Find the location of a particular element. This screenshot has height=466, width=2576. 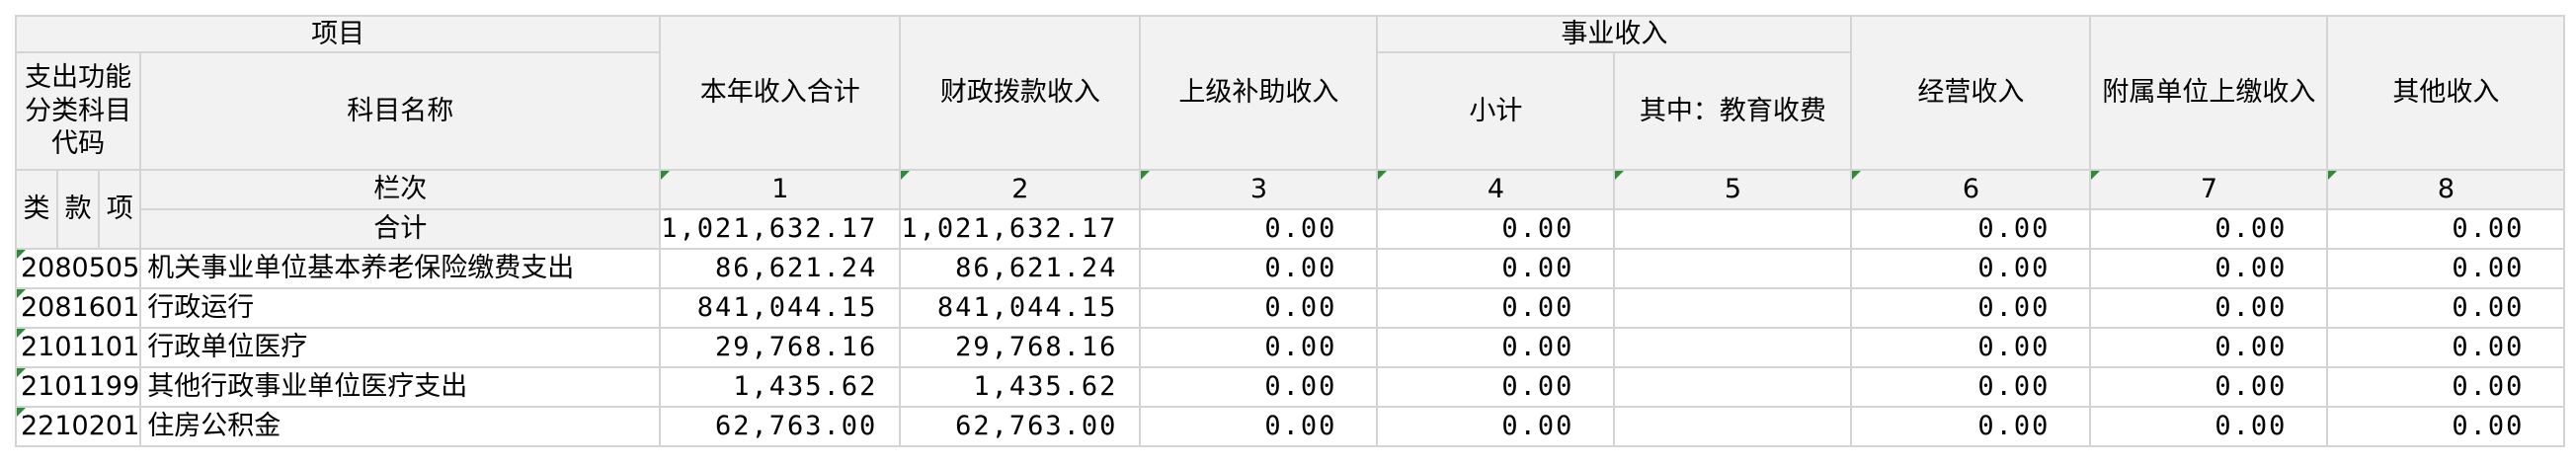

header-class: 类 is located at coordinates (36, 210).